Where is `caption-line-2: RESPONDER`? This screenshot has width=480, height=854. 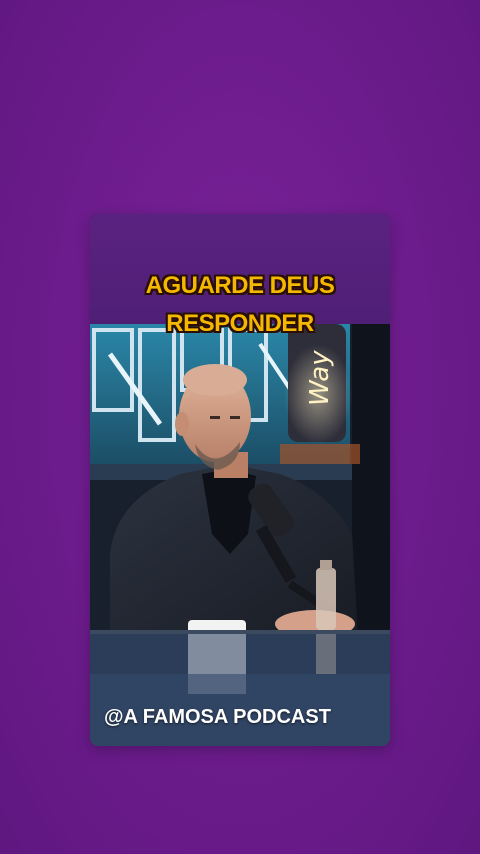 caption-line-2: RESPONDER is located at coordinates (240, 323).